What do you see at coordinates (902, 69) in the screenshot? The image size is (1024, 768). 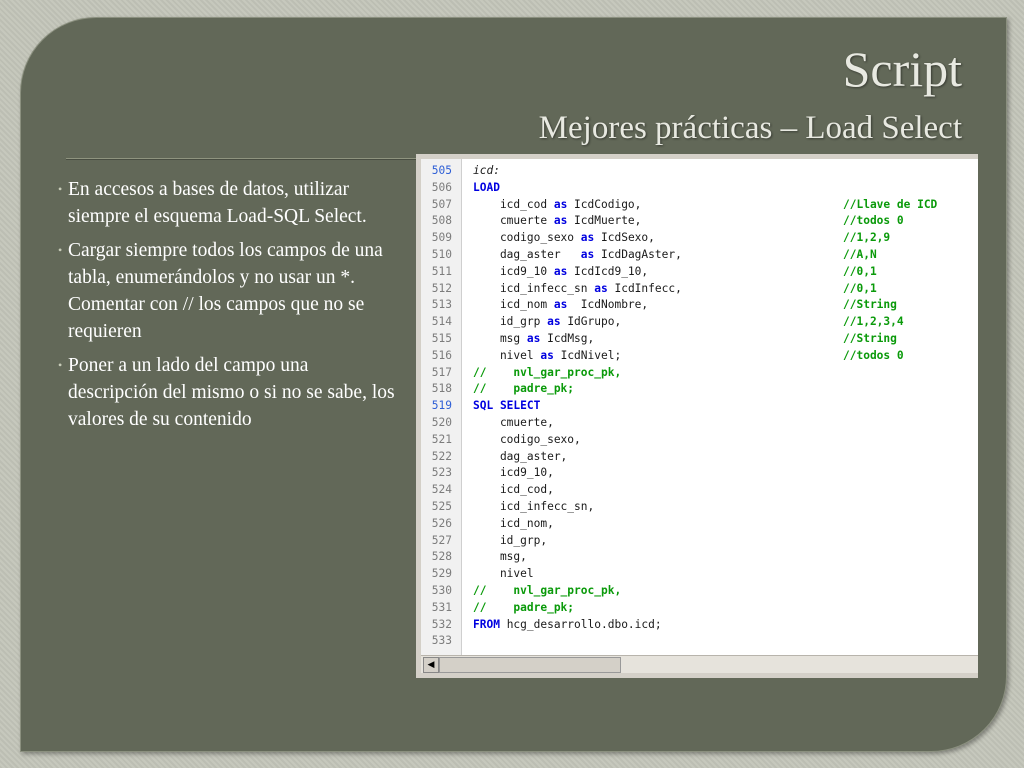 I see `slide-title: Script` at bounding box center [902, 69].